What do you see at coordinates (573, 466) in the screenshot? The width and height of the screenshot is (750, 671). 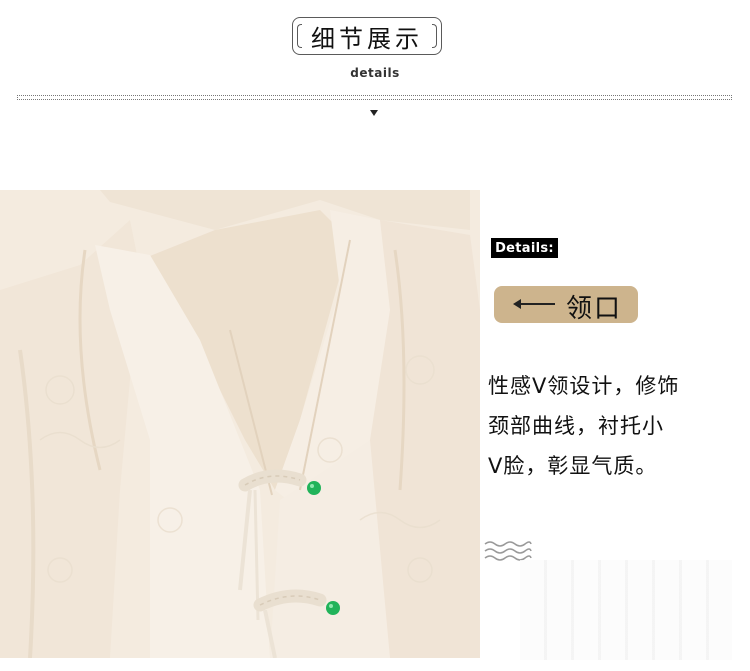 I see `description-line: V脸，彰显气质。` at bounding box center [573, 466].